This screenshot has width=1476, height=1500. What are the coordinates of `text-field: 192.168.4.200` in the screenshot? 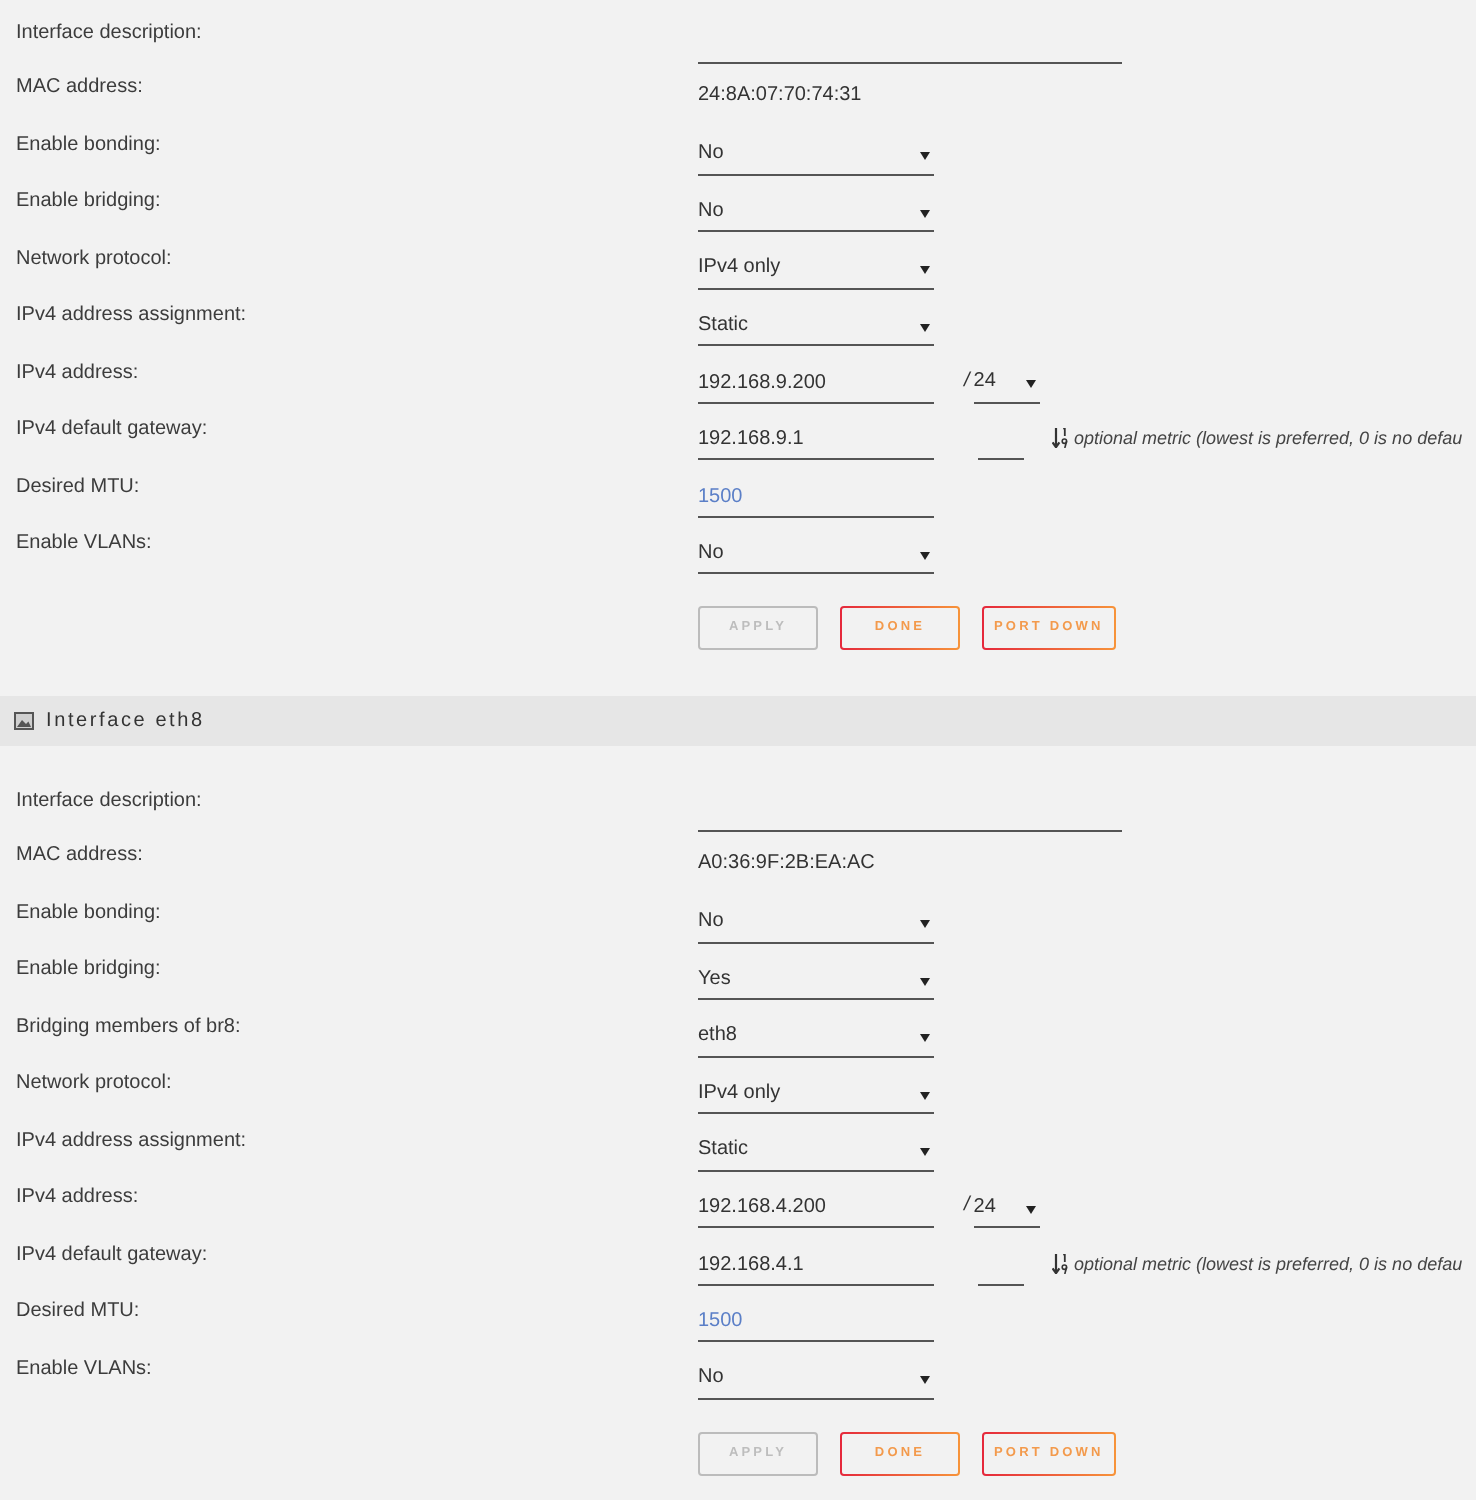 It's located at (816, 1208).